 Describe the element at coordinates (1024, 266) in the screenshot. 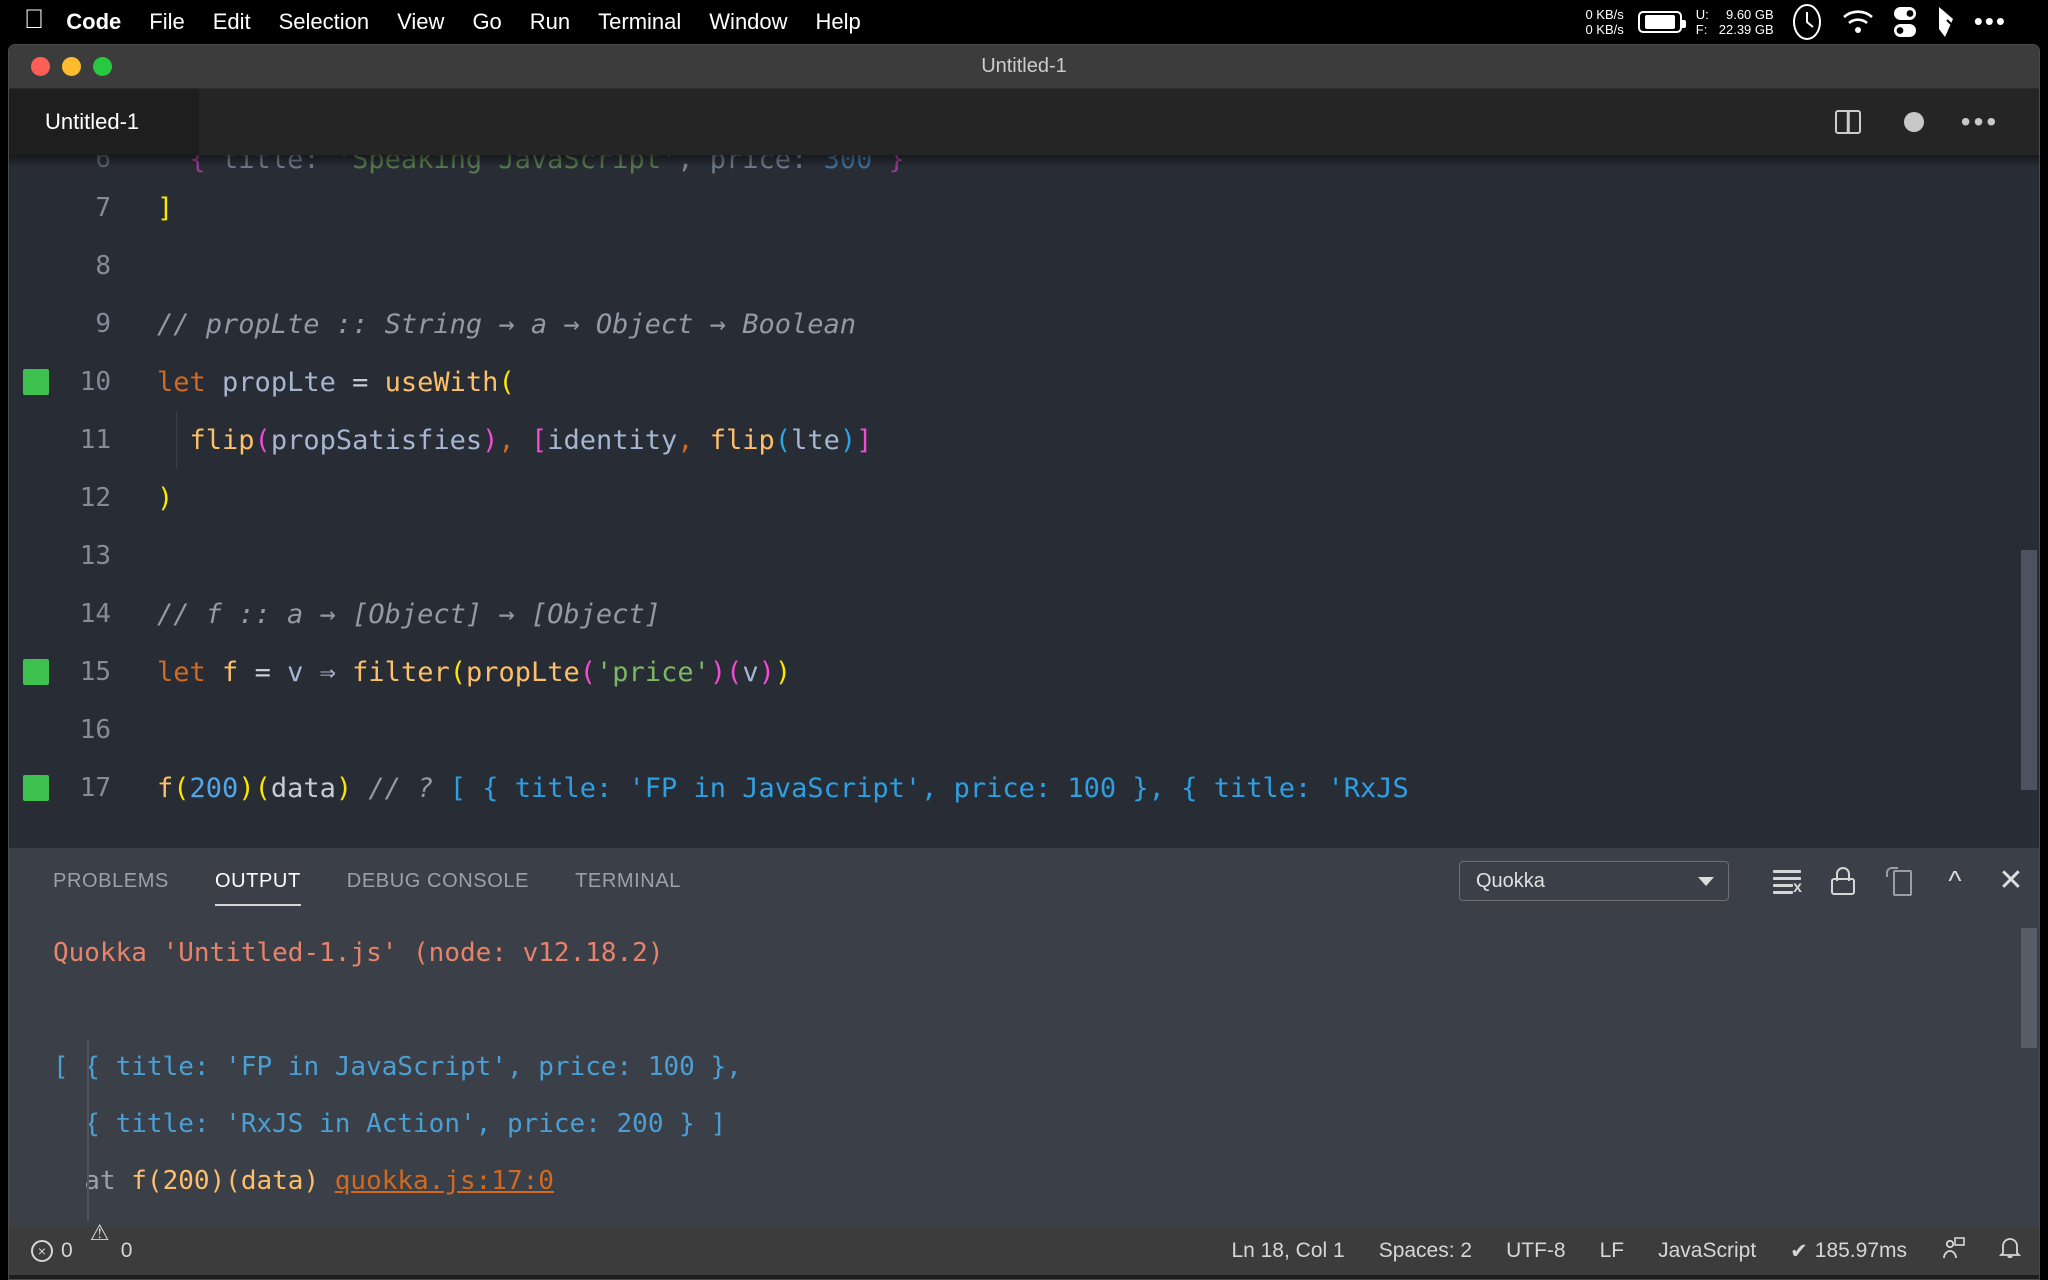

I see `code-line-8: 8` at that location.